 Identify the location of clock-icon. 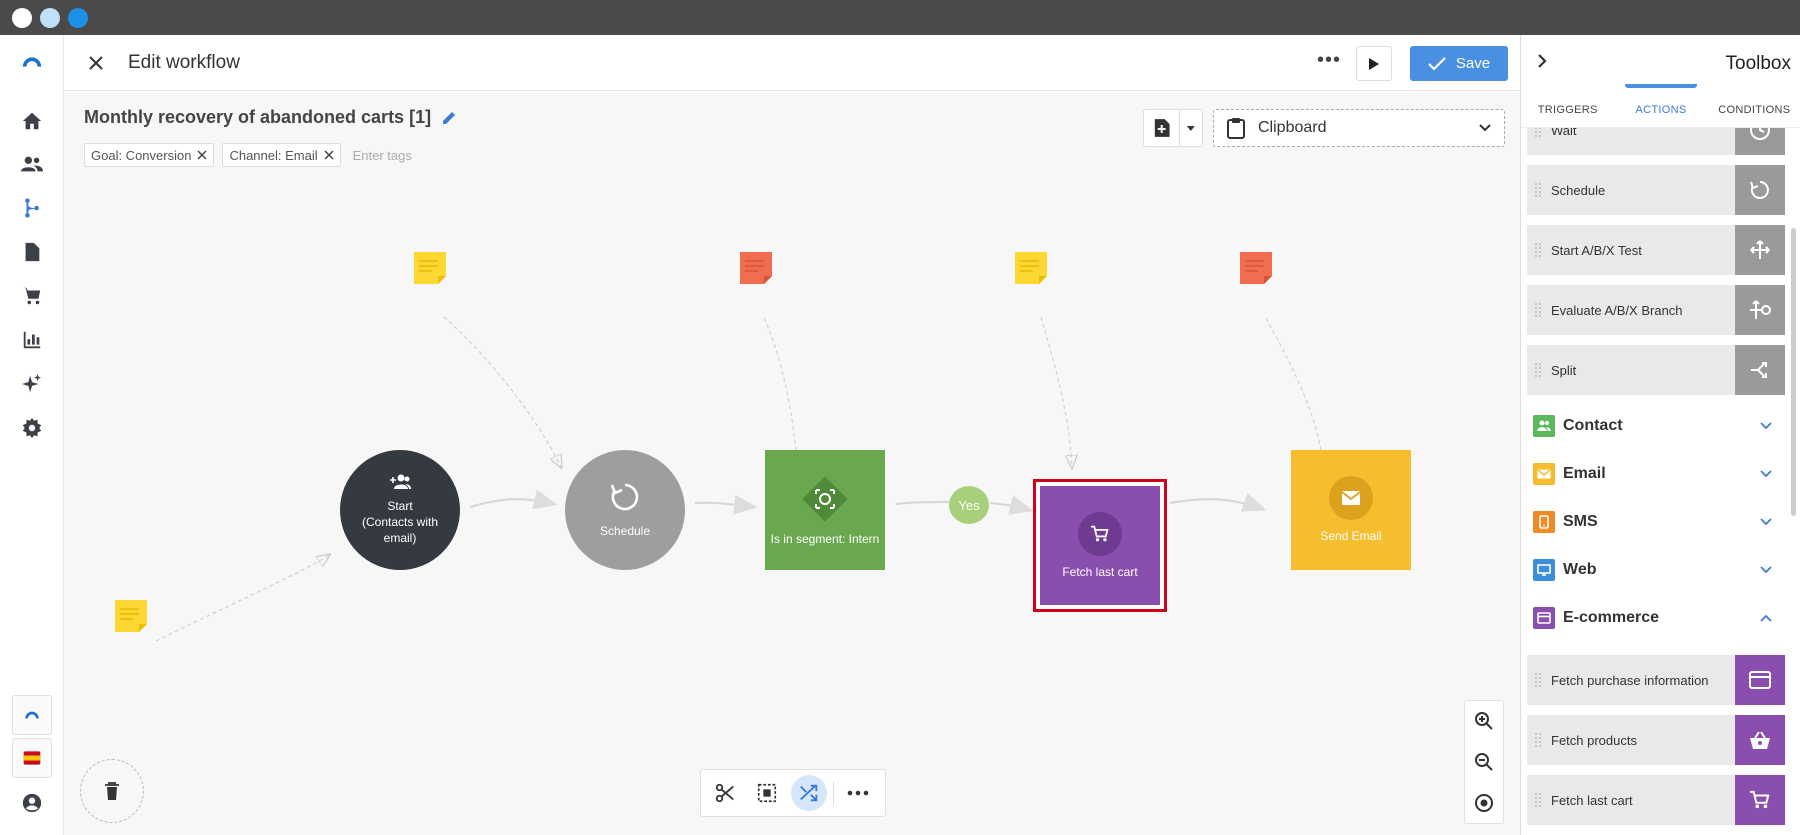
(1760, 141).